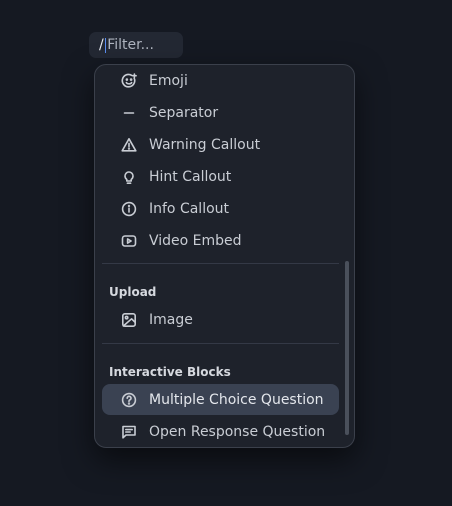 The height and width of the screenshot is (506, 452). I want to click on message-icon, so click(129, 432).